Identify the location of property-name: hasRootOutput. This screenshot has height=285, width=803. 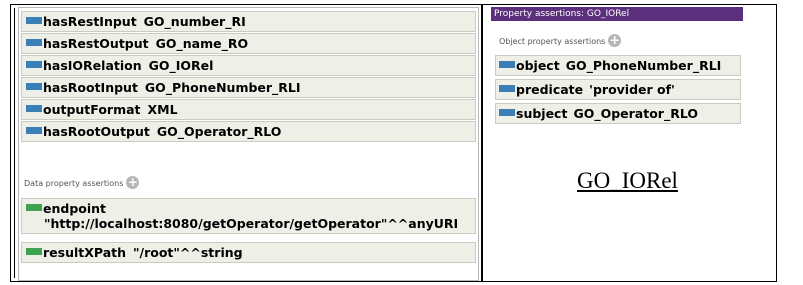
(96, 131).